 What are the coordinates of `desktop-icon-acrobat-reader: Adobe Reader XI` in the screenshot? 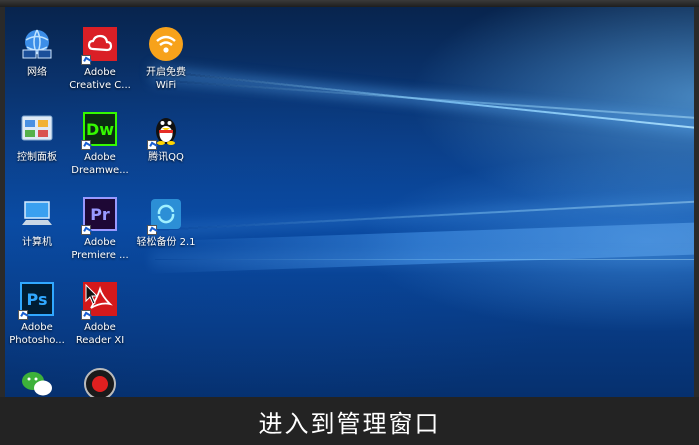 It's located at (100, 319).